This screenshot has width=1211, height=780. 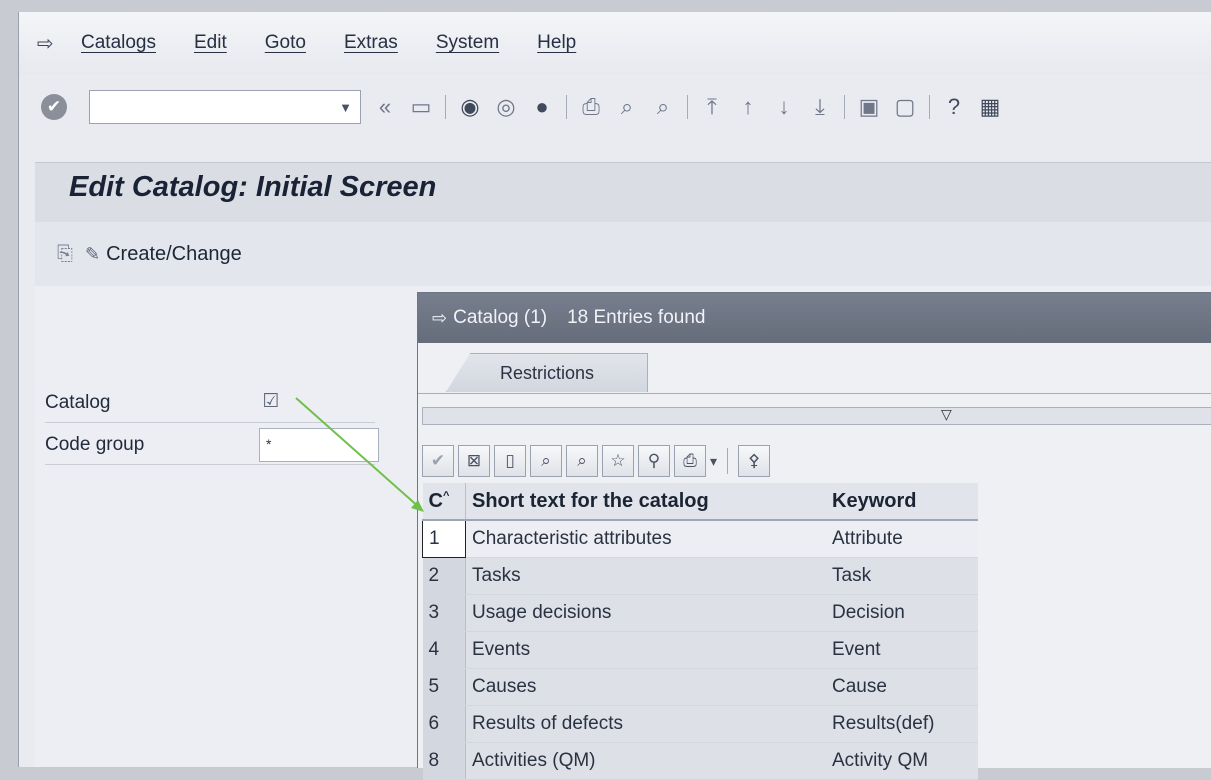 I want to click on cell-keyword: Decision, so click(x=902, y=613).